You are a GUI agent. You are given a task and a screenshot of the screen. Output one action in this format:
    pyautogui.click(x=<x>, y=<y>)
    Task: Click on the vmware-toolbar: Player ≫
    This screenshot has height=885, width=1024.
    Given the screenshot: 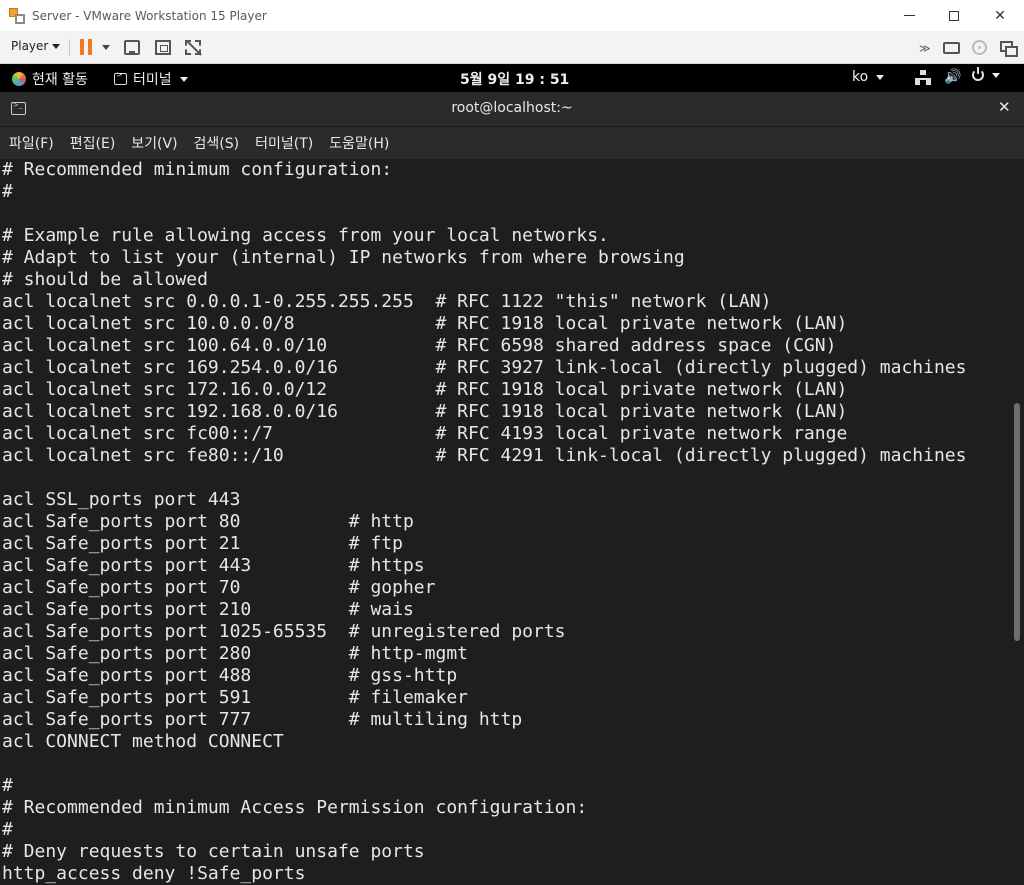 What is the action you would take?
    pyautogui.click(x=512, y=47)
    